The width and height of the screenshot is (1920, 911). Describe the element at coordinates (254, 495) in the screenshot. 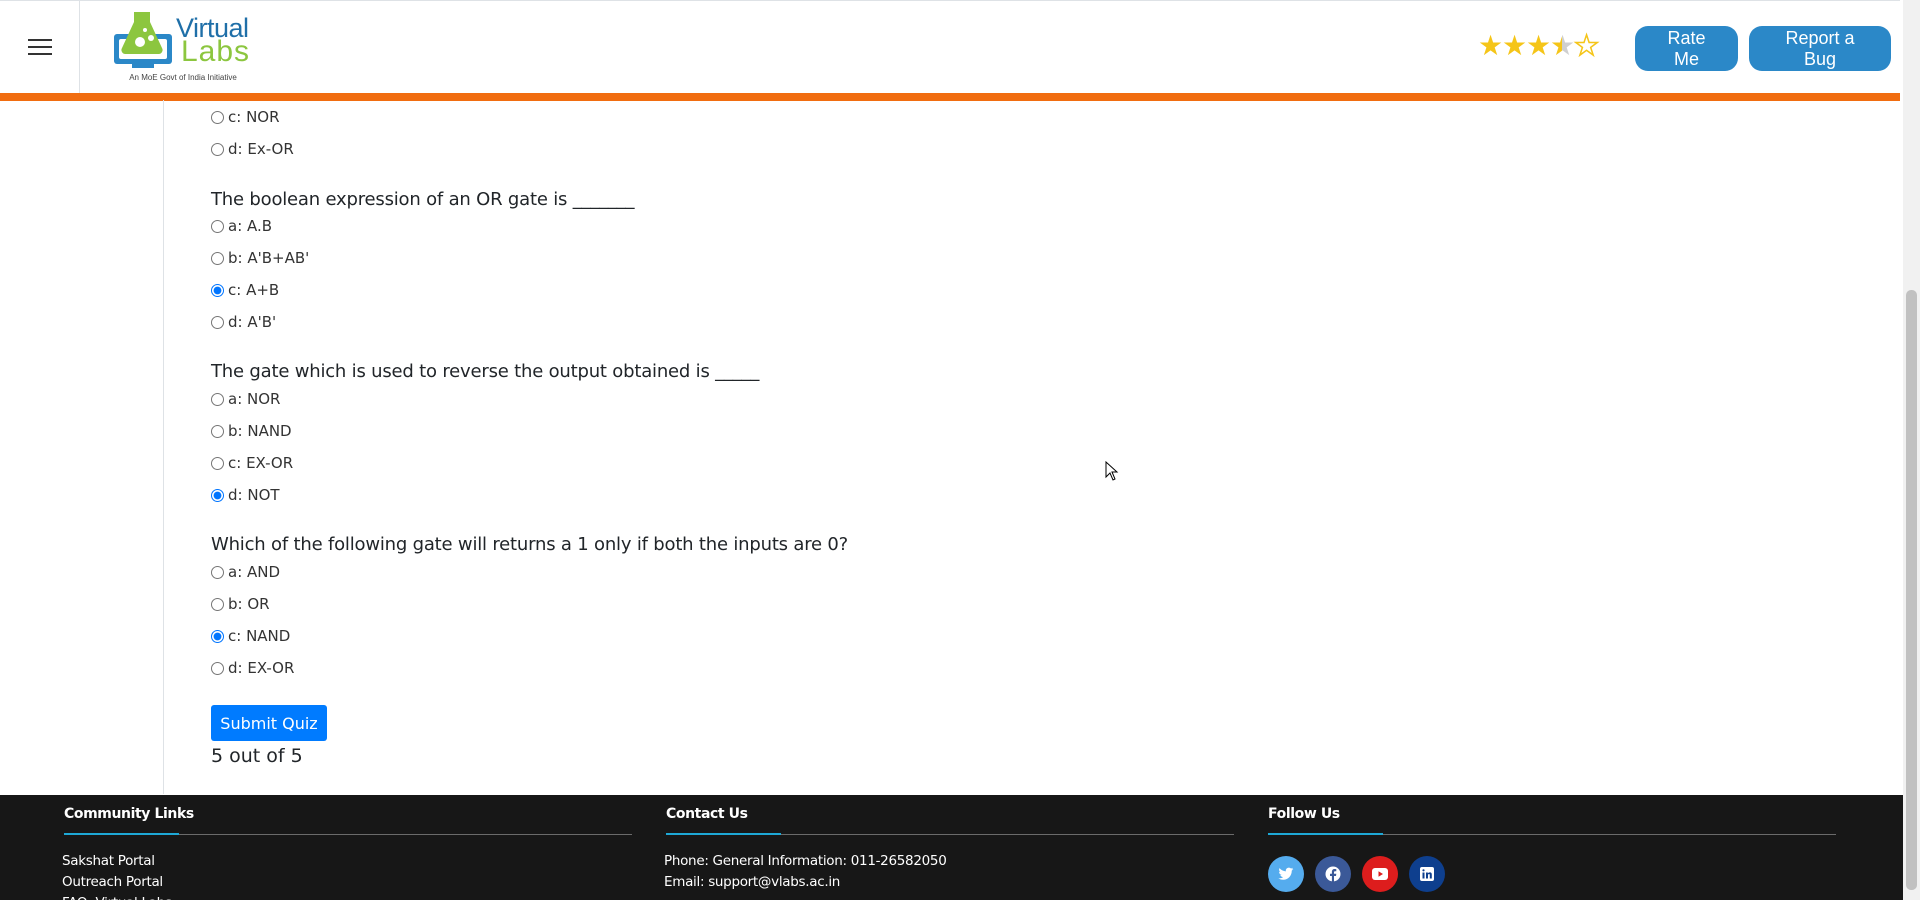

I see `option-label: d: NOT` at that location.